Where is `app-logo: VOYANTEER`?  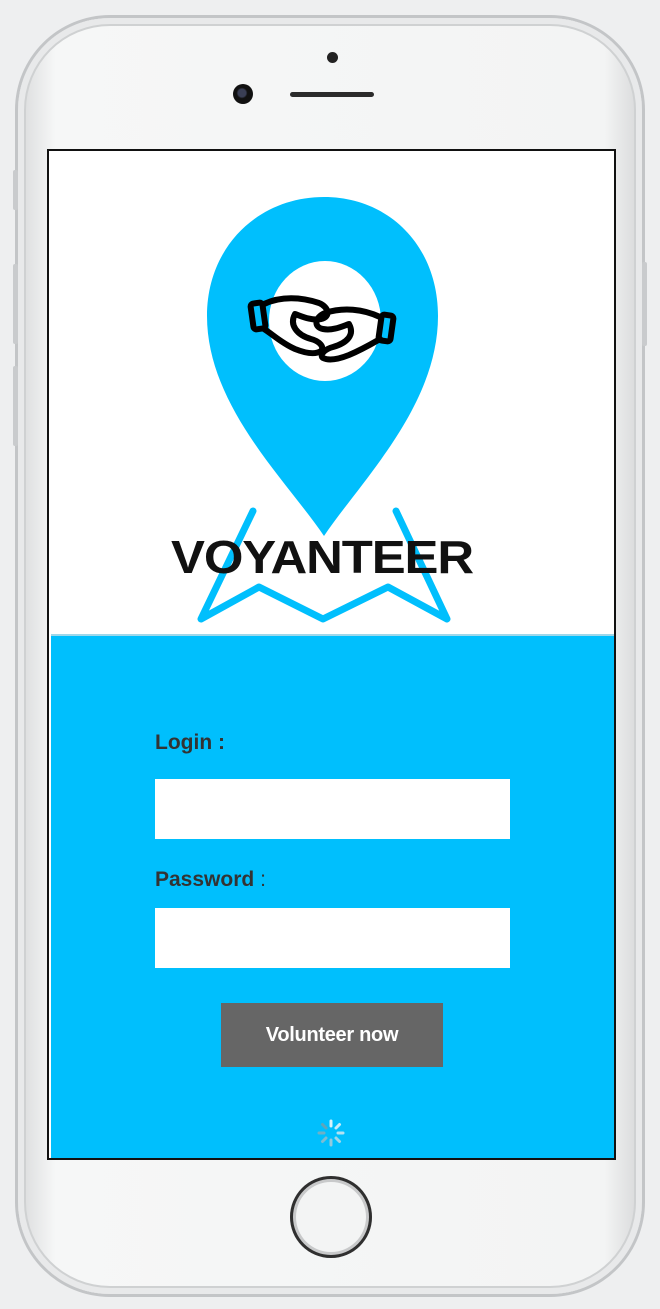 app-logo: VOYANTEER is located at coordinates (323, 410).